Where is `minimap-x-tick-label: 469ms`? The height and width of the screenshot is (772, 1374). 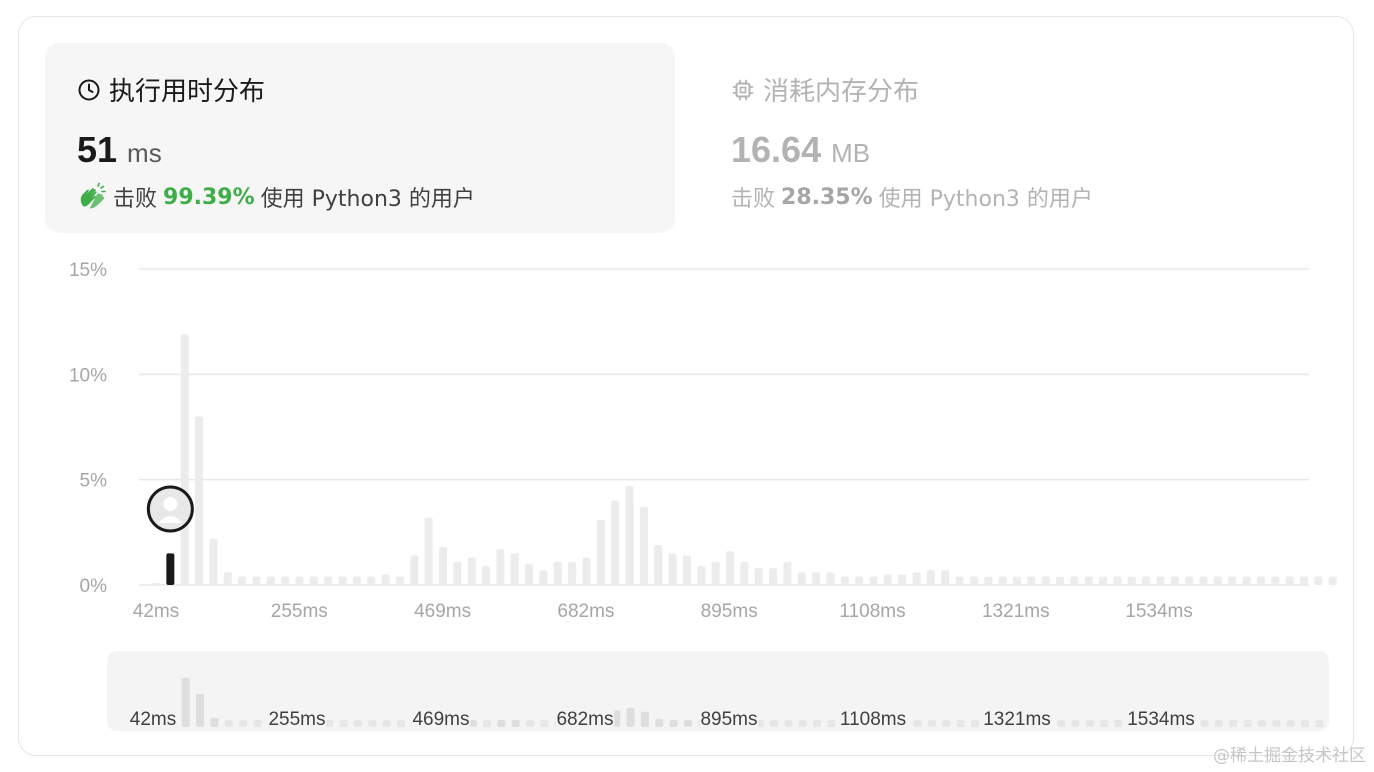 minimap-x-tick-label: 469ms is located at coordinates (440, 719).